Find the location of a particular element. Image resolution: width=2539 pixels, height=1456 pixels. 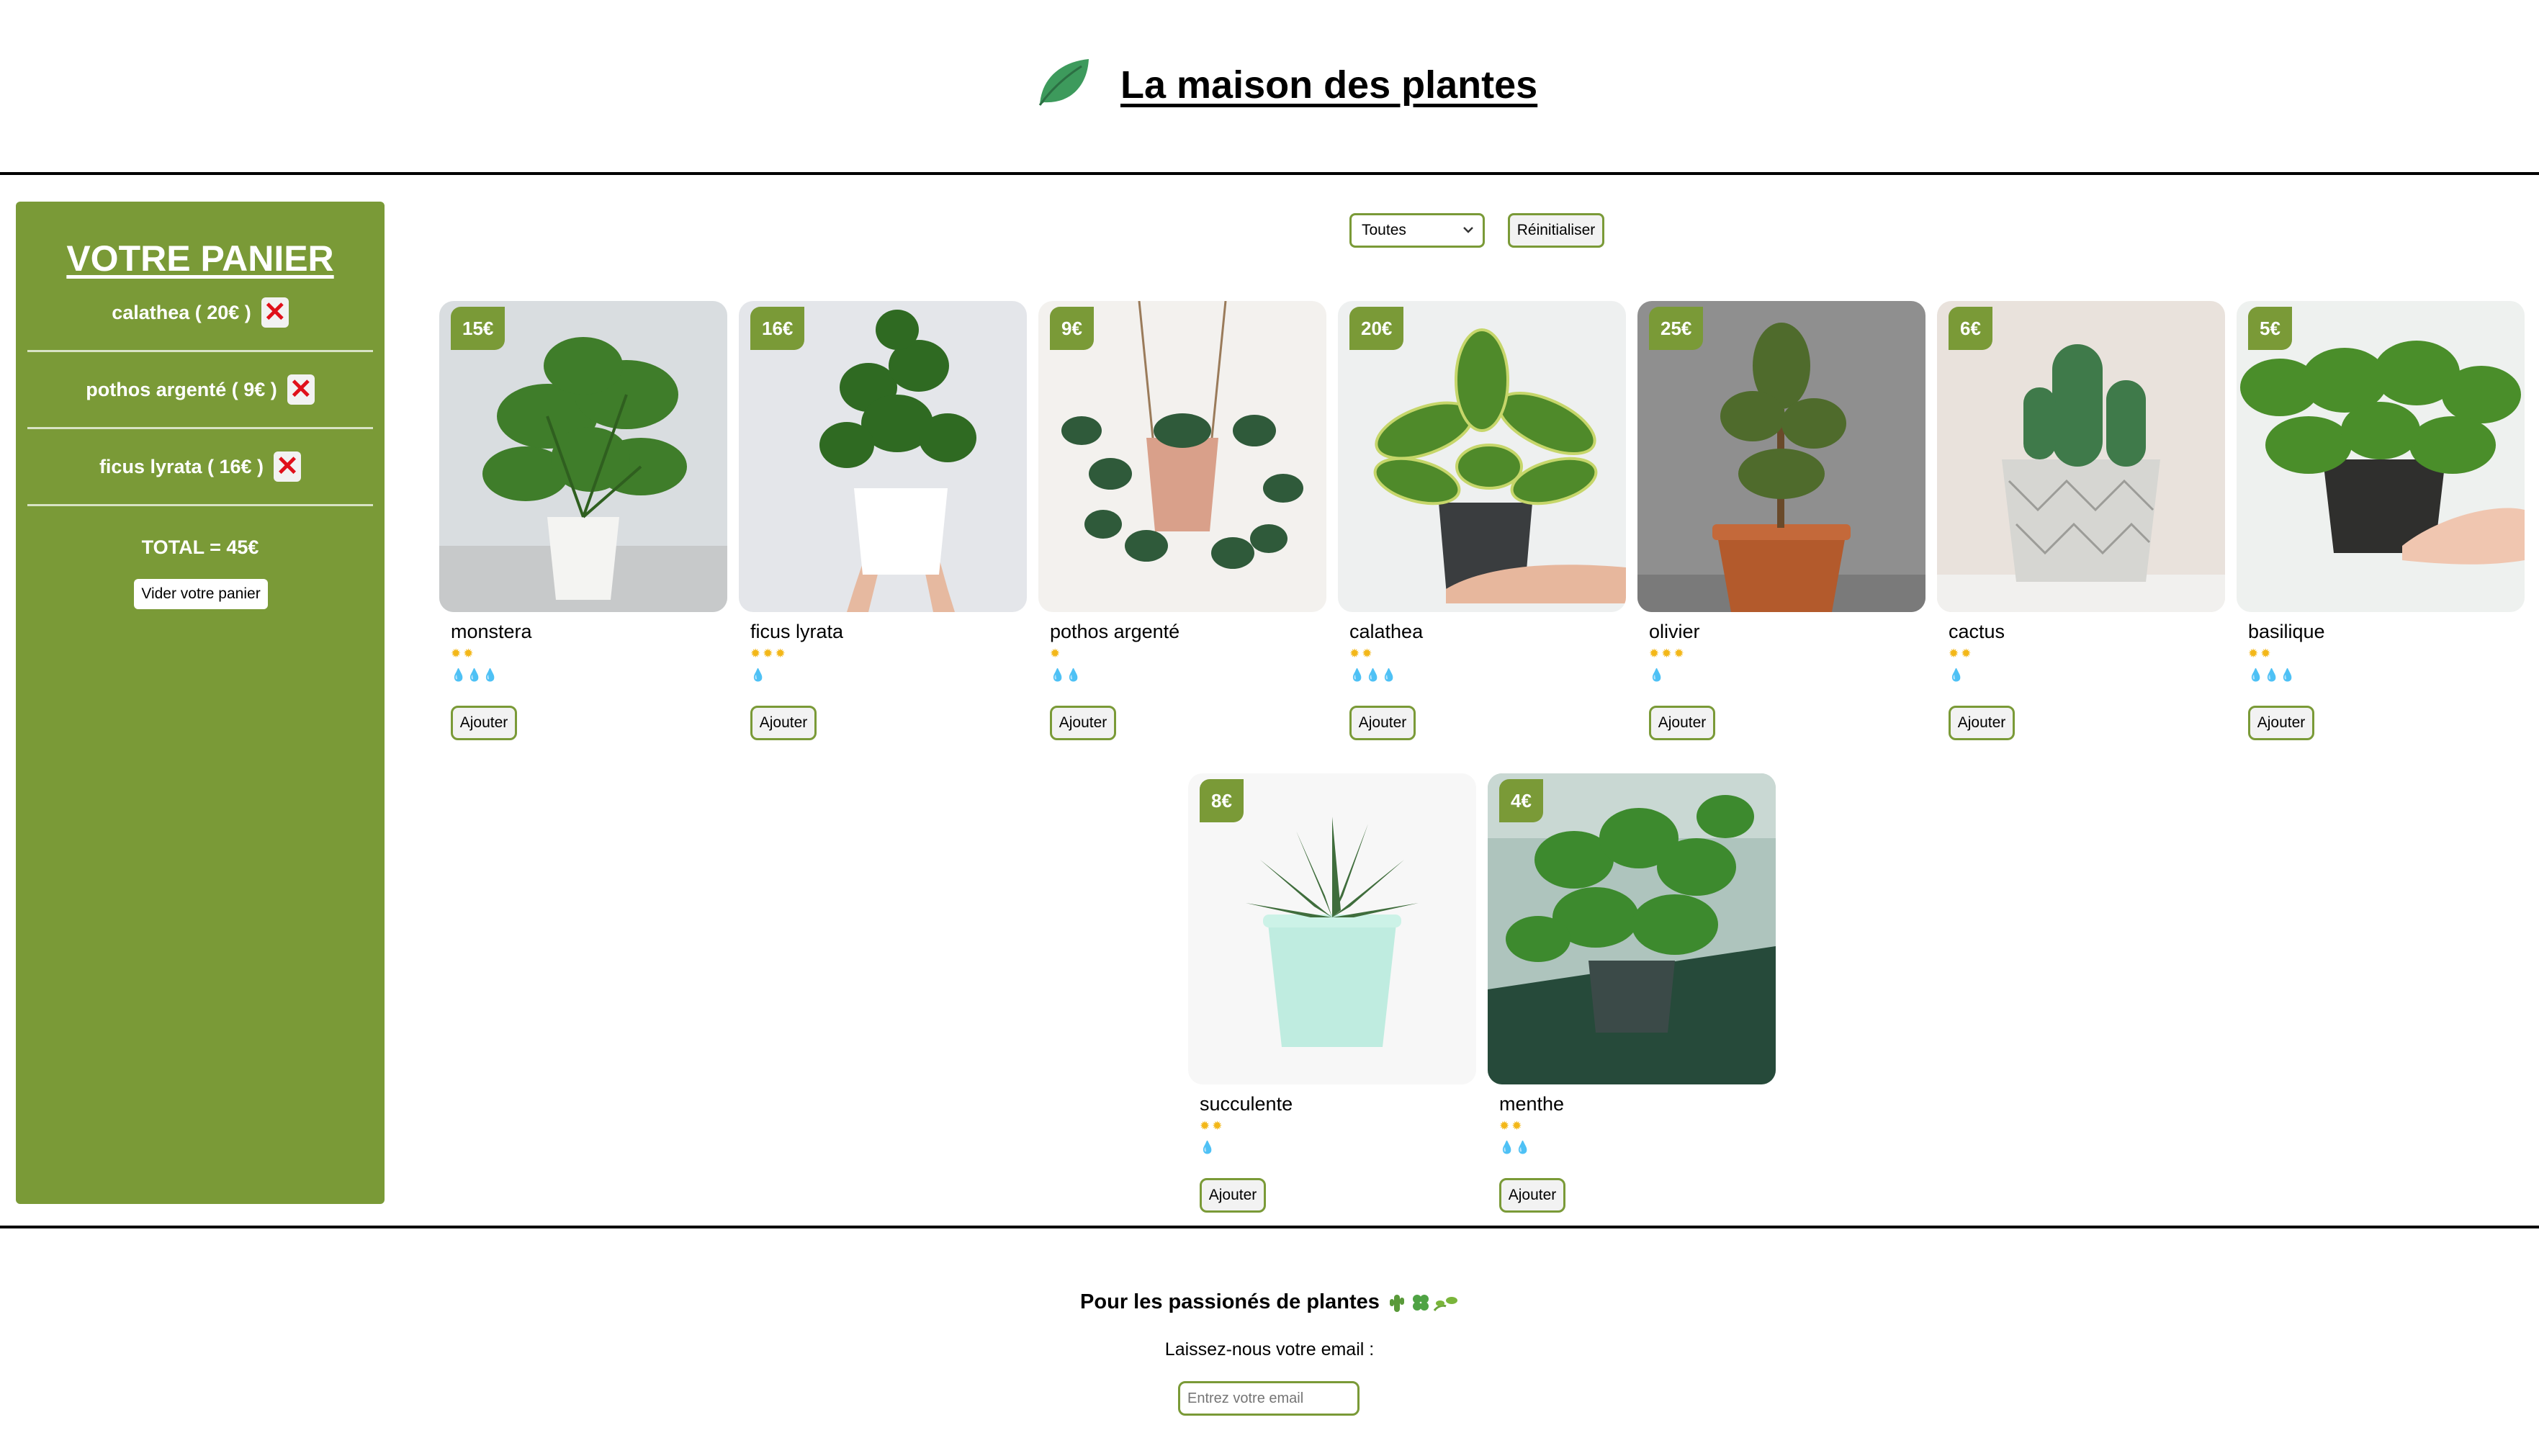

price-badge: 5€ is located at coordinates (2270, 328).